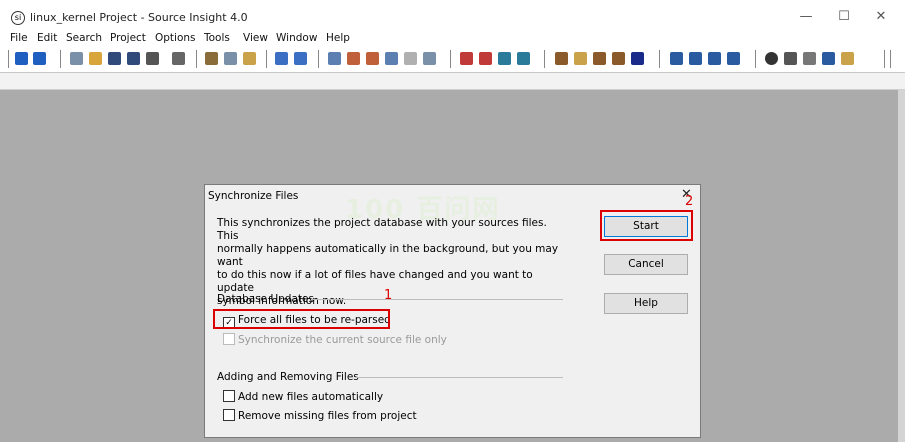 This screenshot has height=442, width=905. I want to click on dialog-title: Synchronize Files, so click(253, 196).